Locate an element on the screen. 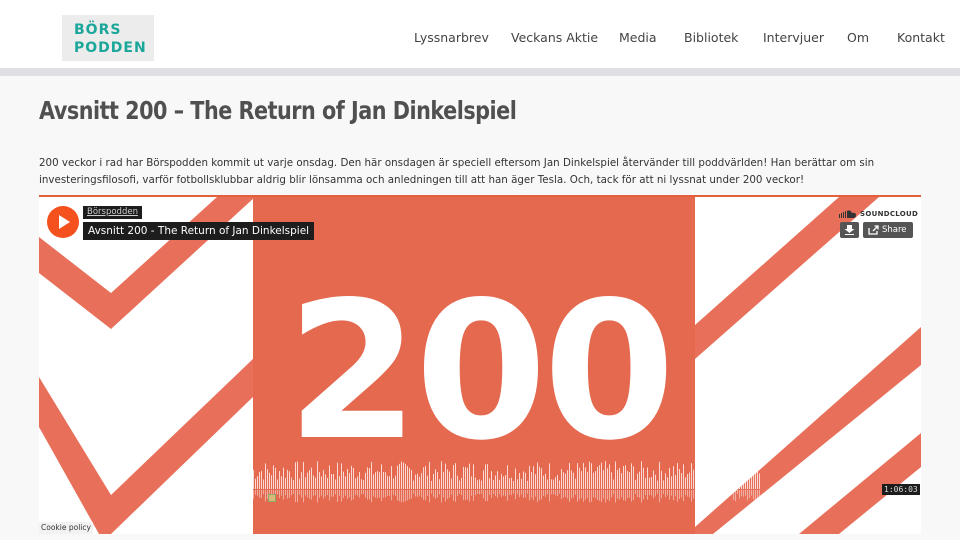 The width and height of the screenshot is (960, 540). share-button: Share is located at coordinates (888, 230).